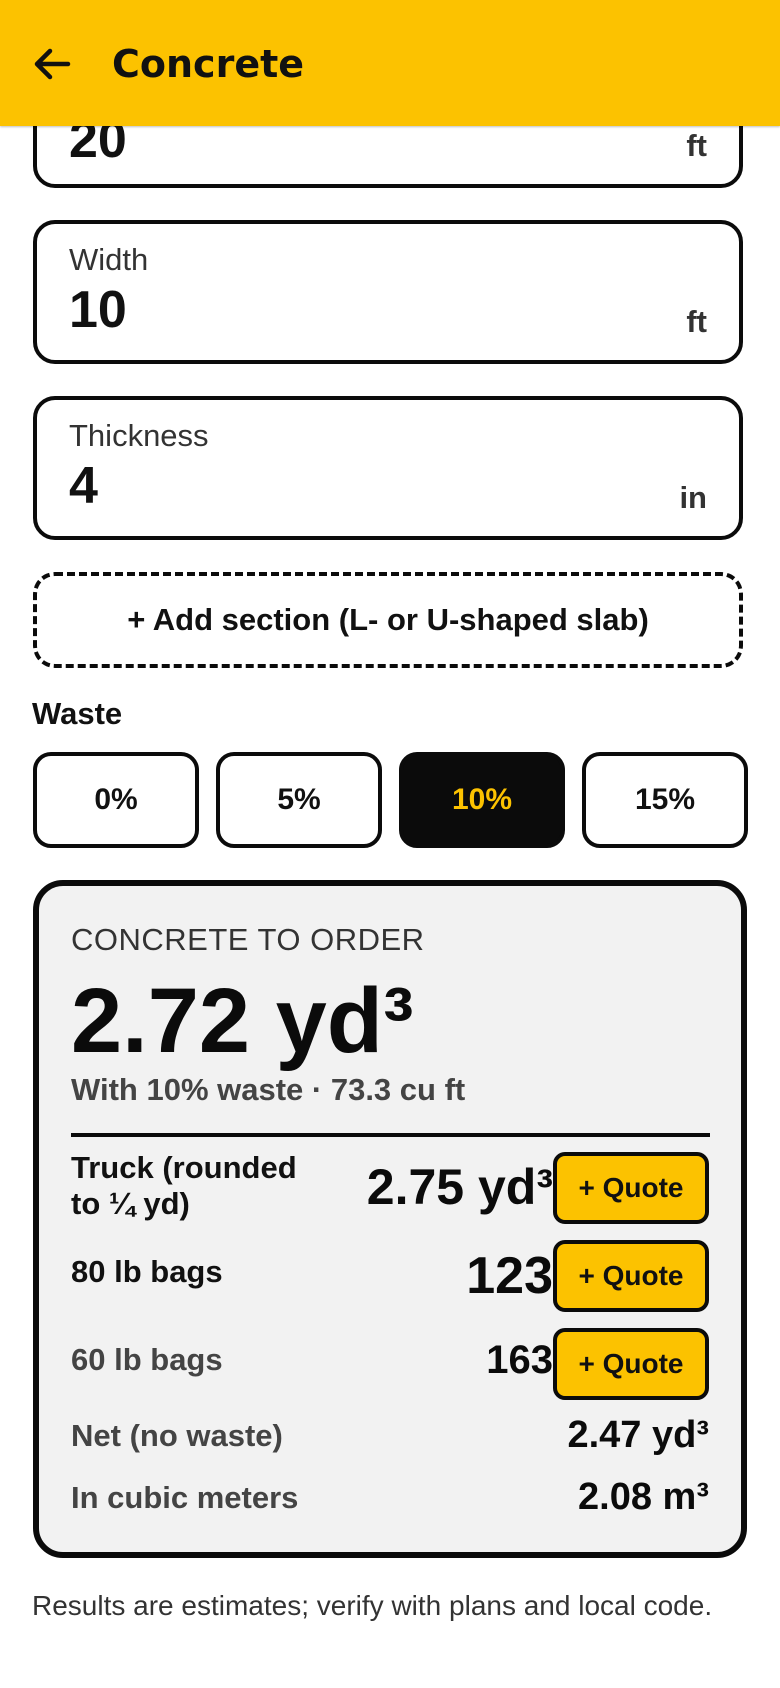  What do you see at coordinates (77, 713) in the screenshot?
I see `waste-label: Waste` at bounding box center [77, 713].